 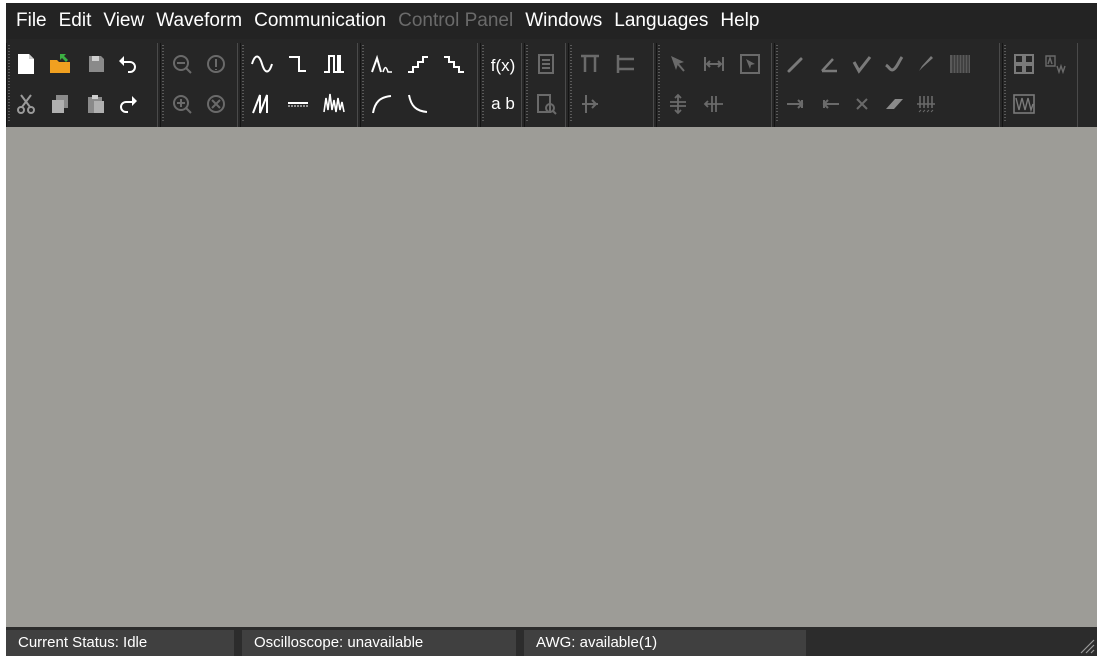 What do you see at coordinates (611, 85) in the screenshot?
I see `toolbar-group-markers` at bounding box center [611, 85].